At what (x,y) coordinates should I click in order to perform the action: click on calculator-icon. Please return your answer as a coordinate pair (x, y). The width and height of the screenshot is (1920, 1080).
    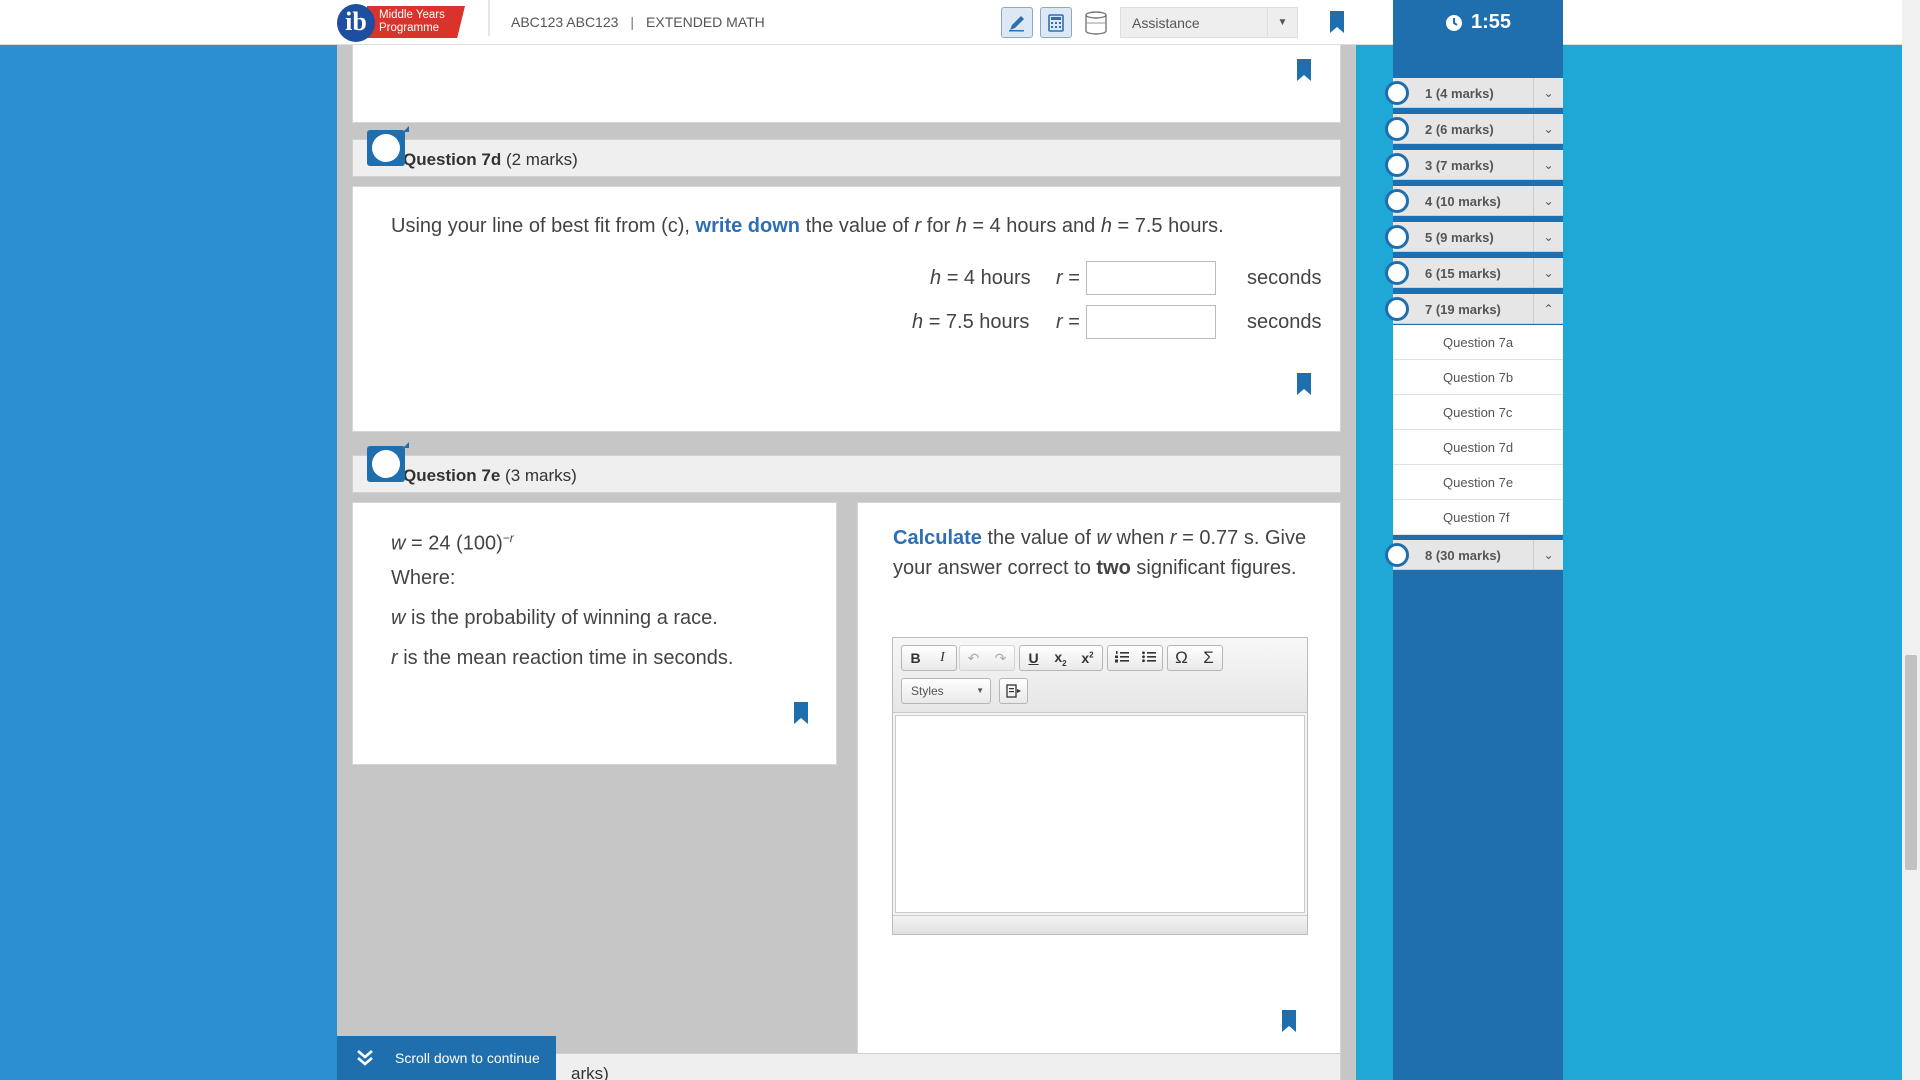
    Looking at the image, I should click on (1056, 22).